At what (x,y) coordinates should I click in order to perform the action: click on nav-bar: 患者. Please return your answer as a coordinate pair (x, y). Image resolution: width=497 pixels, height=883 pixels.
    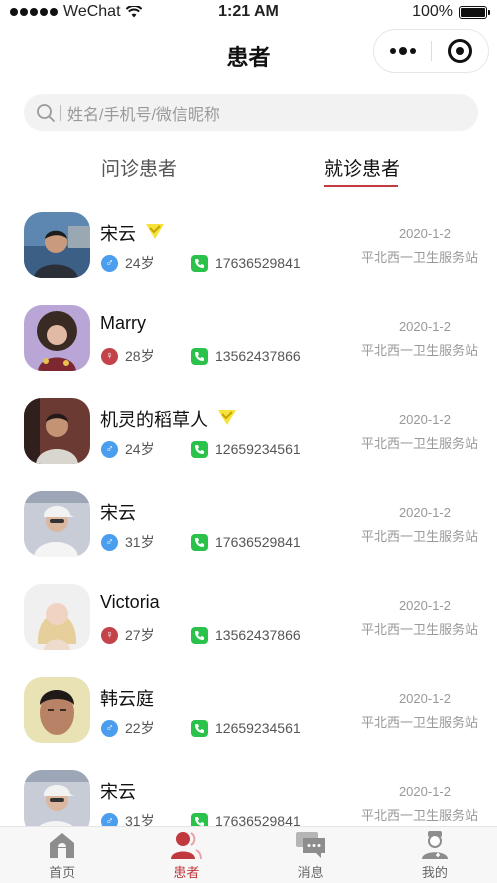
    Looking at the image, I should click on (248, 54).